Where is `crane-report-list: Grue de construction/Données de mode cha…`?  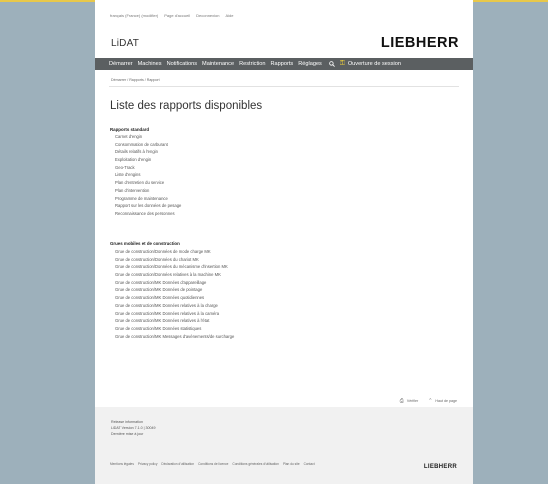 crane-report-list: Grue de construction/Données de mode cha… is located at coordinates (174, 294).